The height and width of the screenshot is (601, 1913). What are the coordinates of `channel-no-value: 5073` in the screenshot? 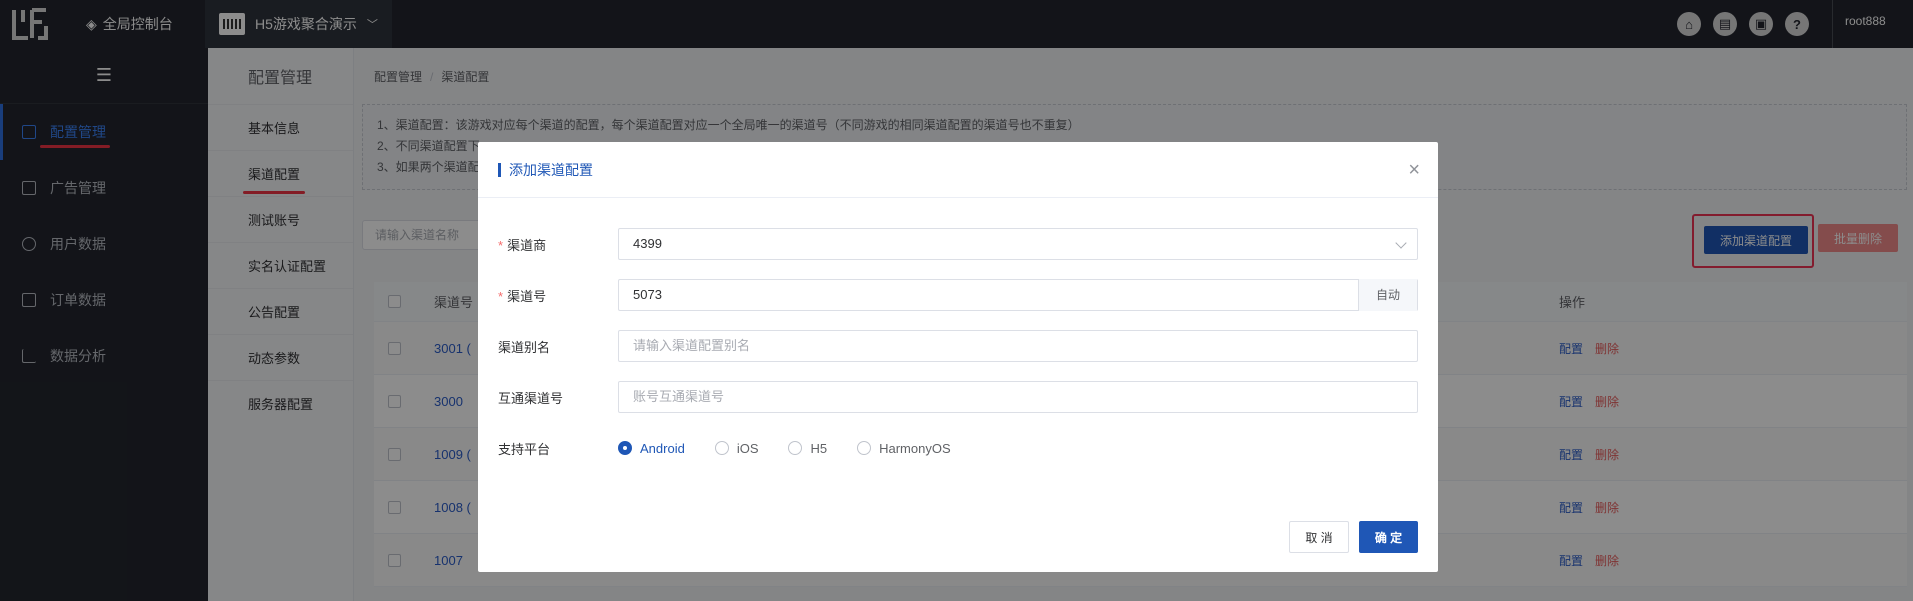 It's located at (647, 294).